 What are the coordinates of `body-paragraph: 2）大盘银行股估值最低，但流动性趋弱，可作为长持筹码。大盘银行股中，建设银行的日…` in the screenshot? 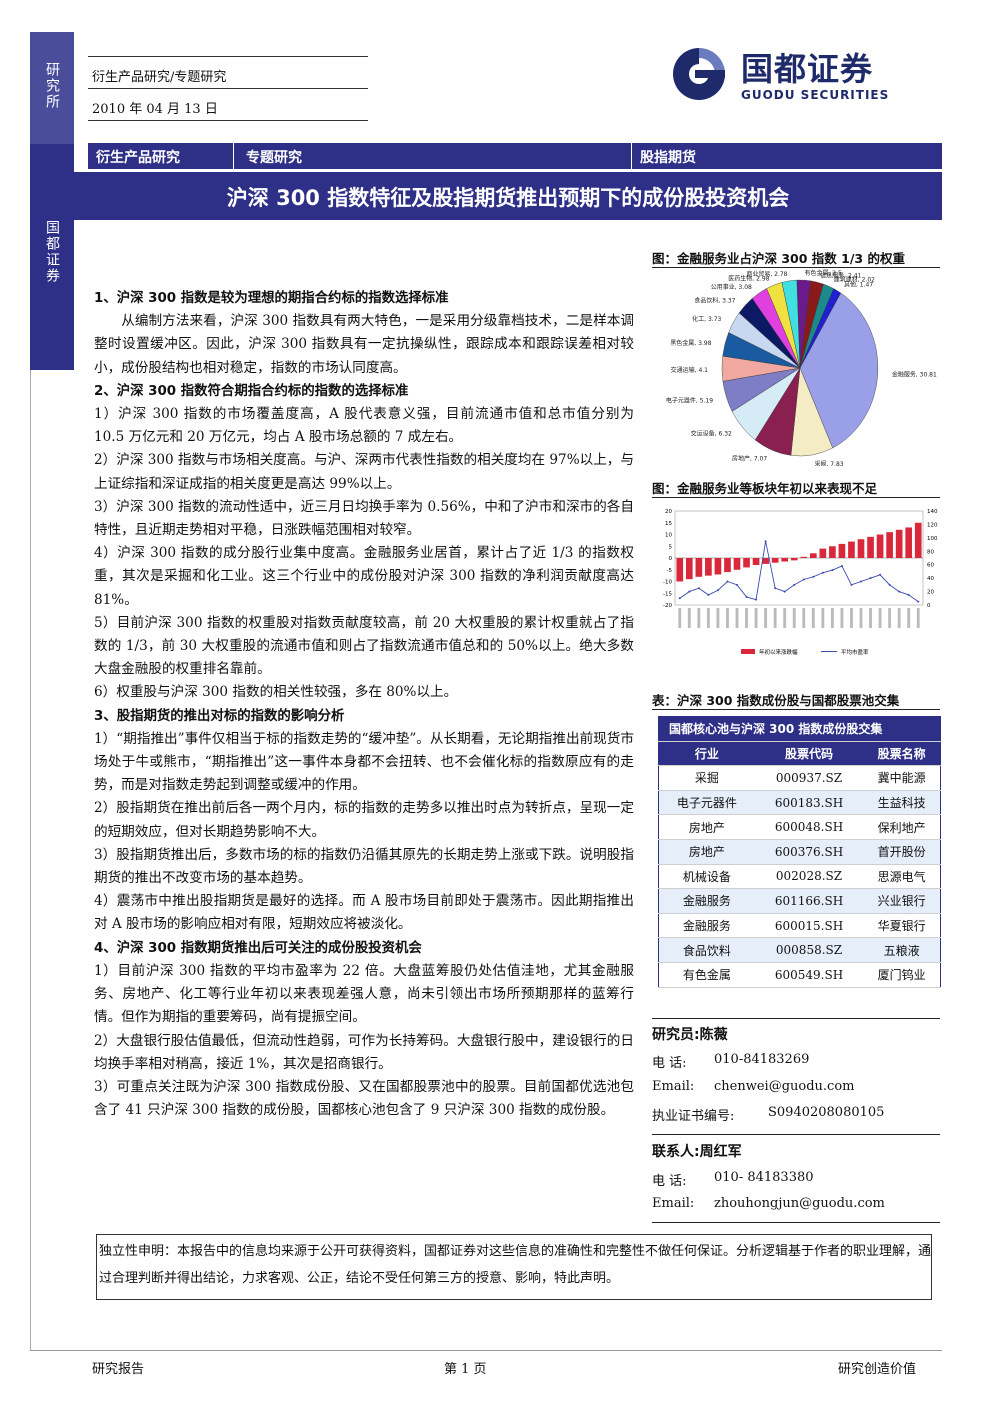 It's located at (364, 1052).